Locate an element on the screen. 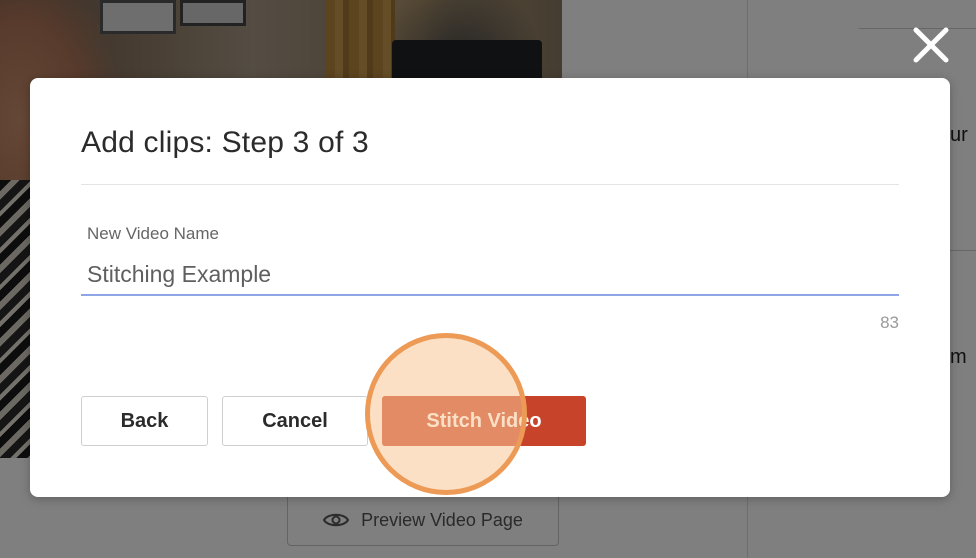  character-counter: 83 is located at coordinates (889, 322).